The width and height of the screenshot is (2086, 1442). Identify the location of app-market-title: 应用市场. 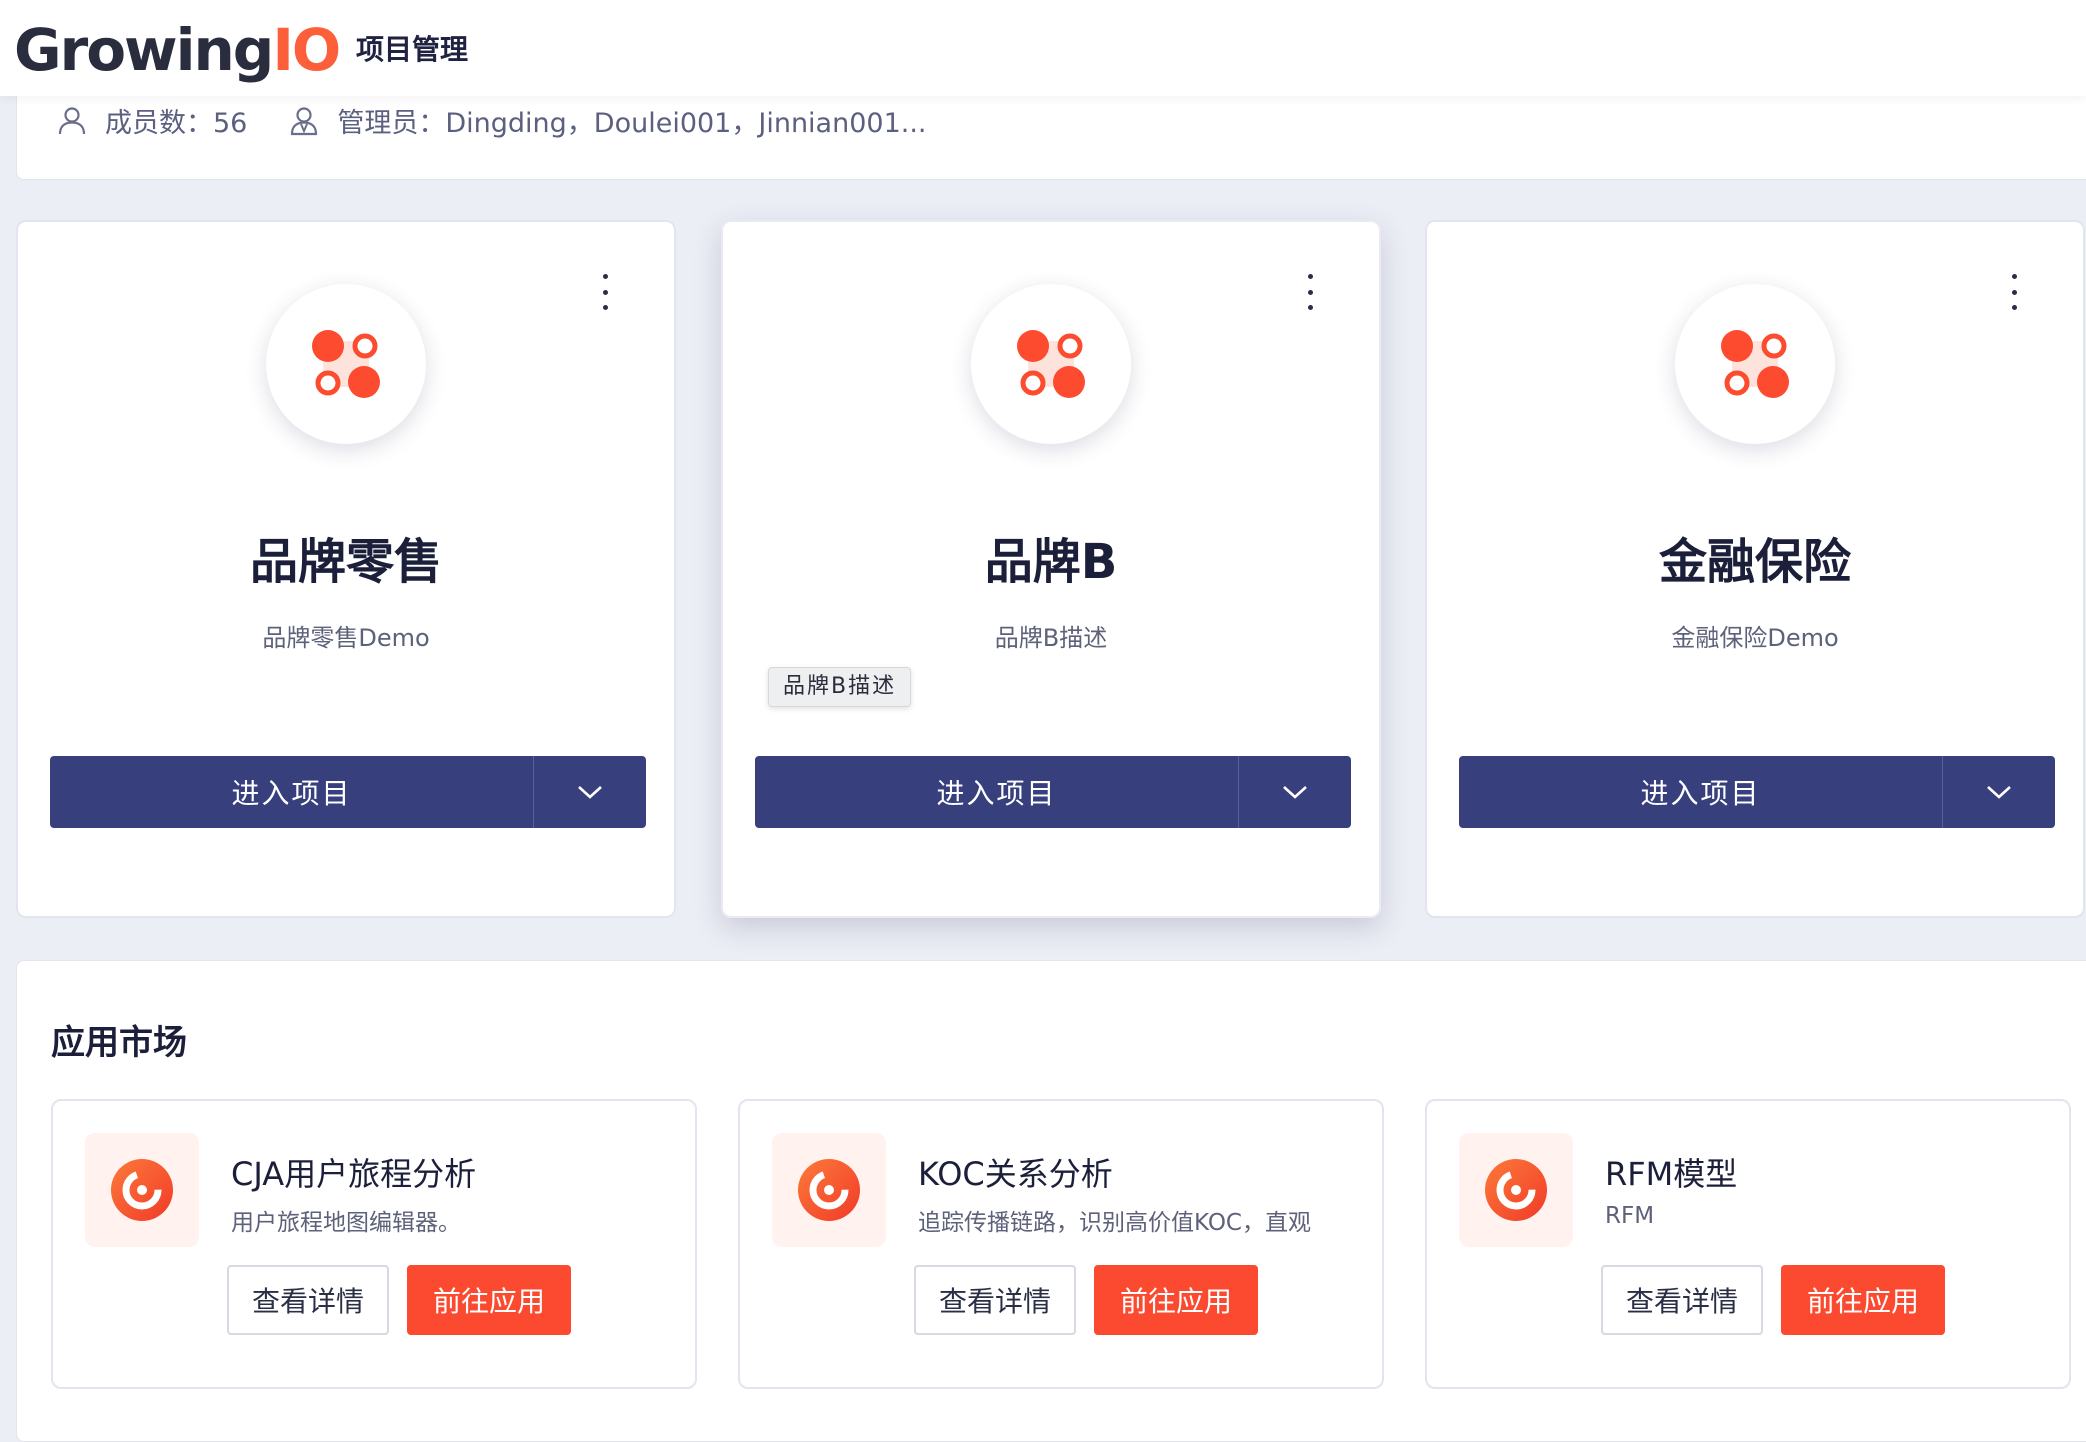
(119, 1043).